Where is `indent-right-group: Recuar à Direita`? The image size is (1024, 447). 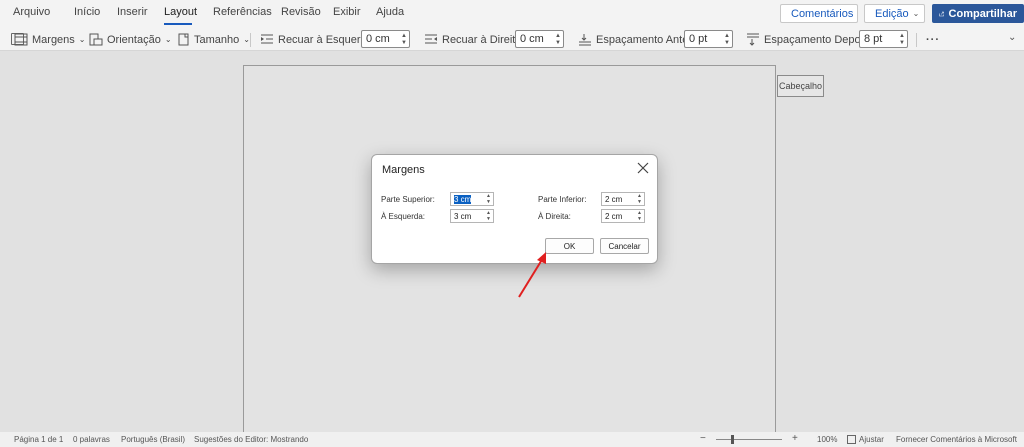 indent-right-group: Recuar à Direita is located at coordinates (472, 39).